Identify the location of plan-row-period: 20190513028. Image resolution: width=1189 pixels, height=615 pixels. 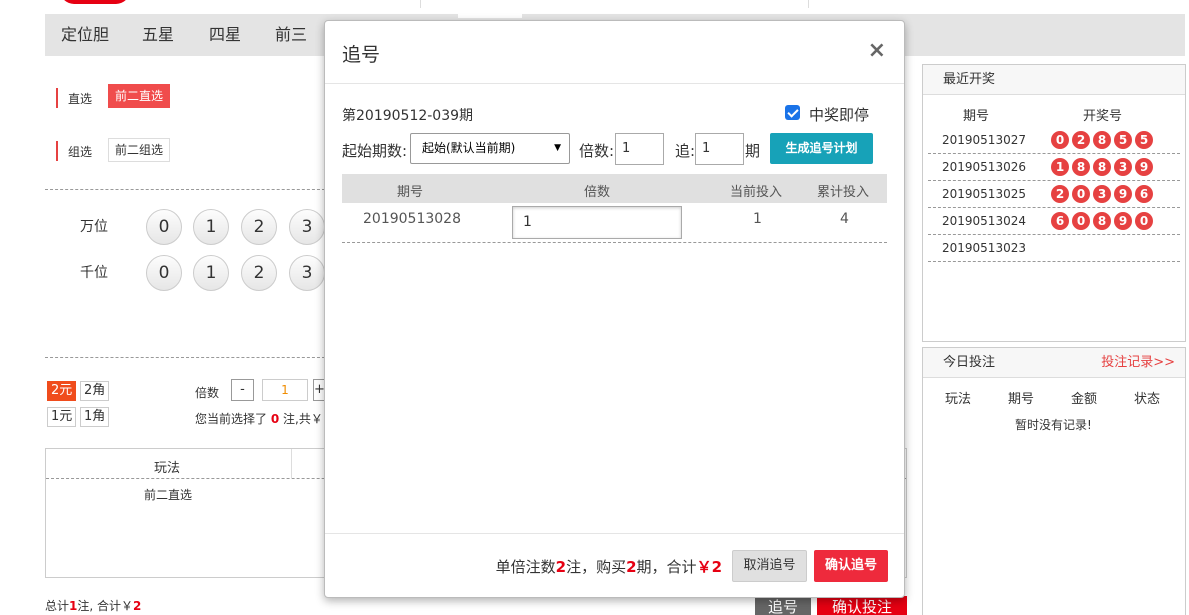
(412, 219).